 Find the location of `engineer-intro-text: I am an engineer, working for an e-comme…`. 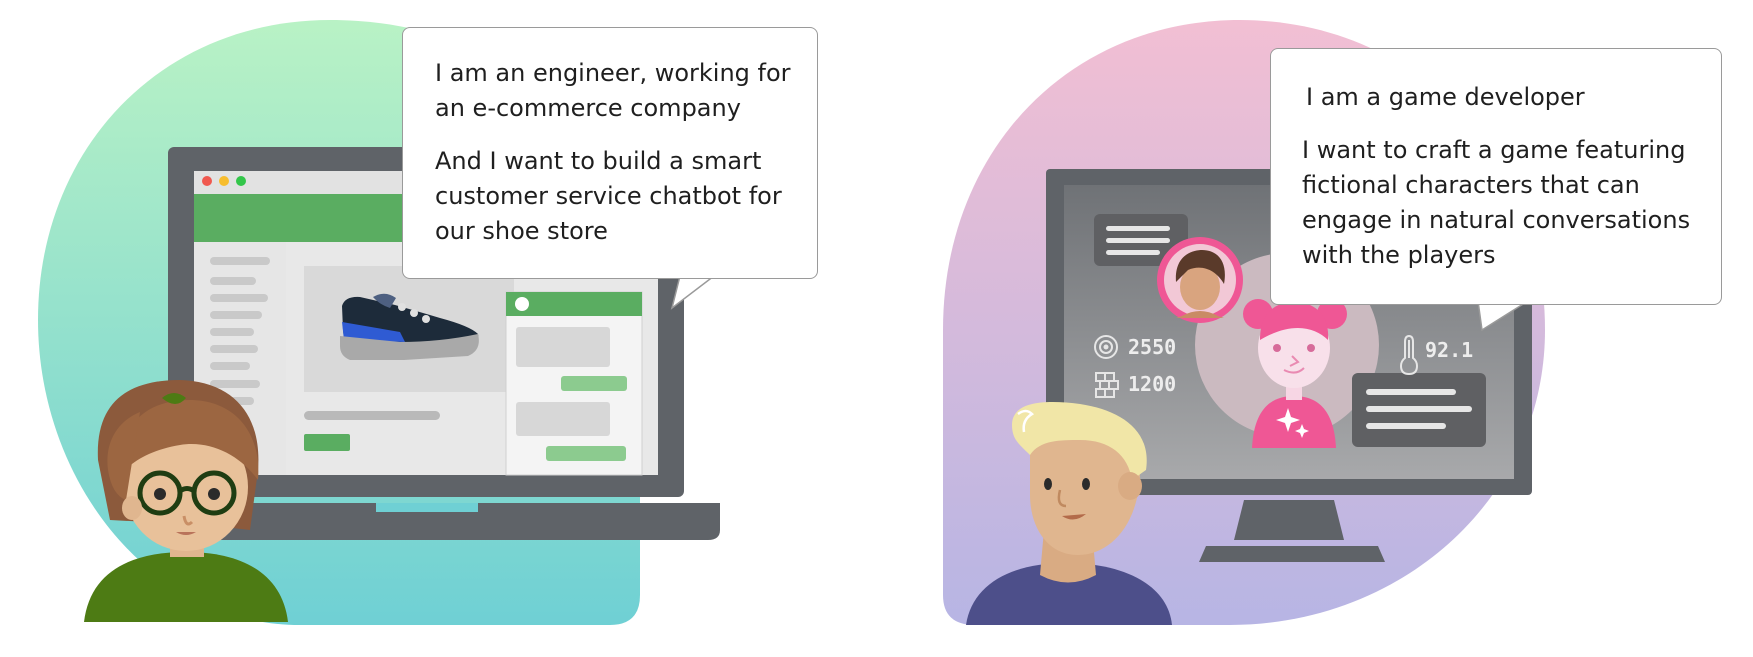

engineer-intro-text: I am an engineer, working for an e-comme… is located at coordinates (613, 90).